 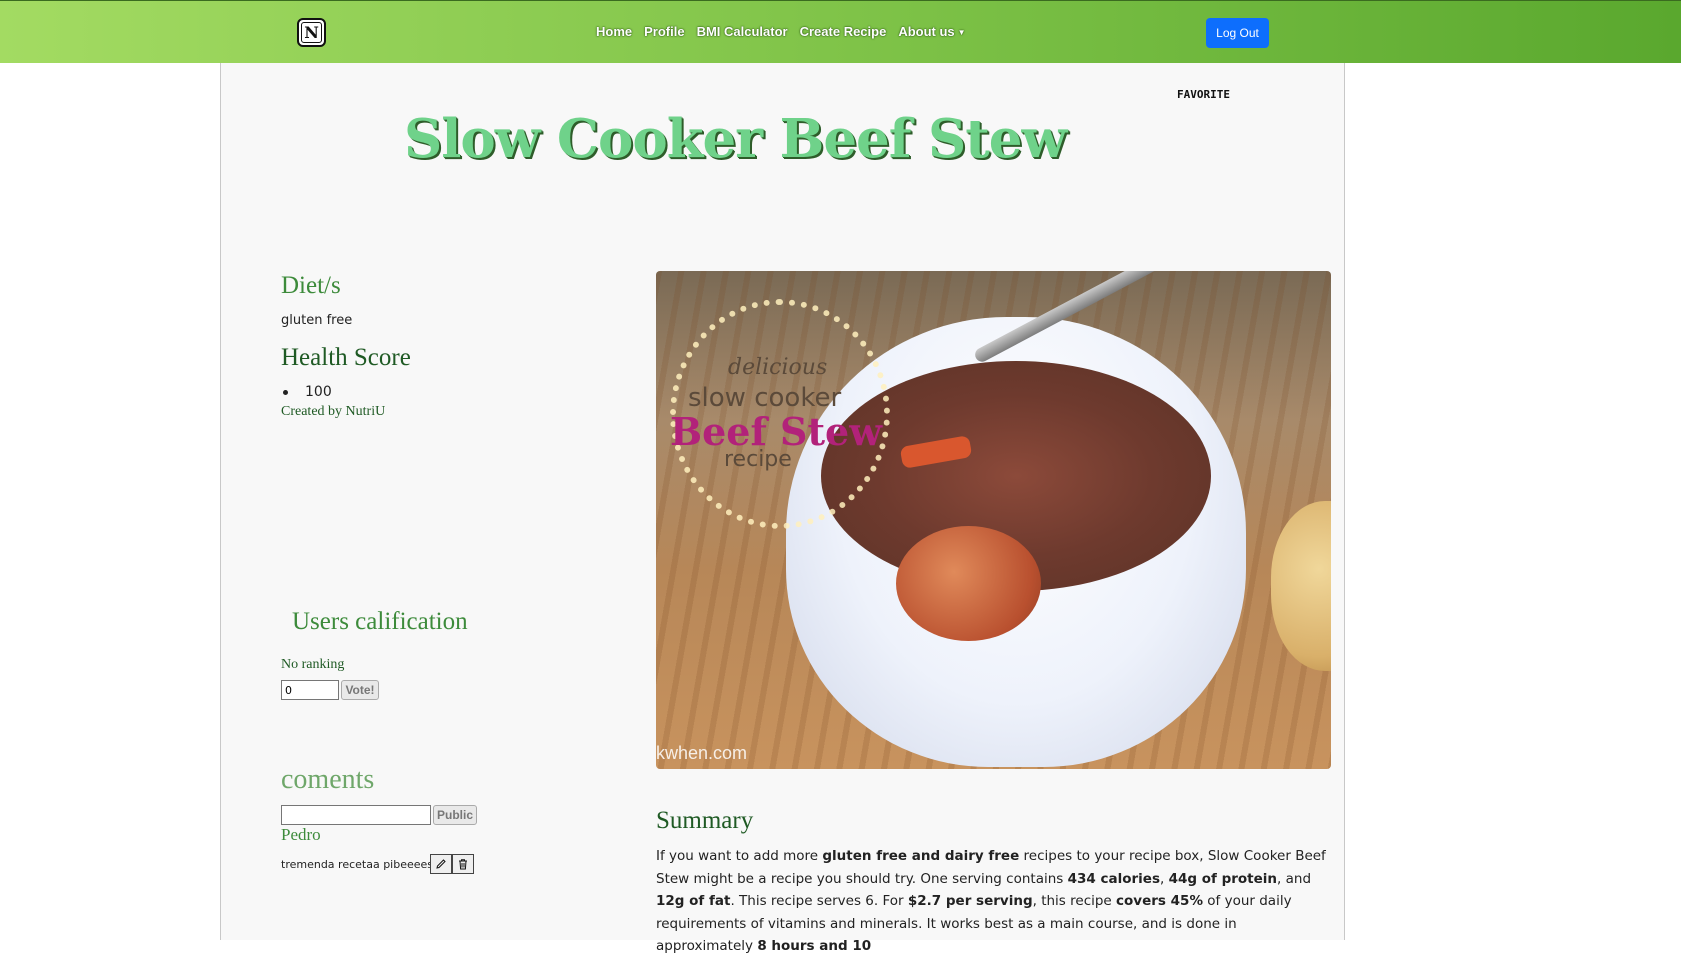 What do you see at coordinates (702, 753) in the screenshot?
I see `photo-watermark: kwhen.com` at bounding box center [702, 753].